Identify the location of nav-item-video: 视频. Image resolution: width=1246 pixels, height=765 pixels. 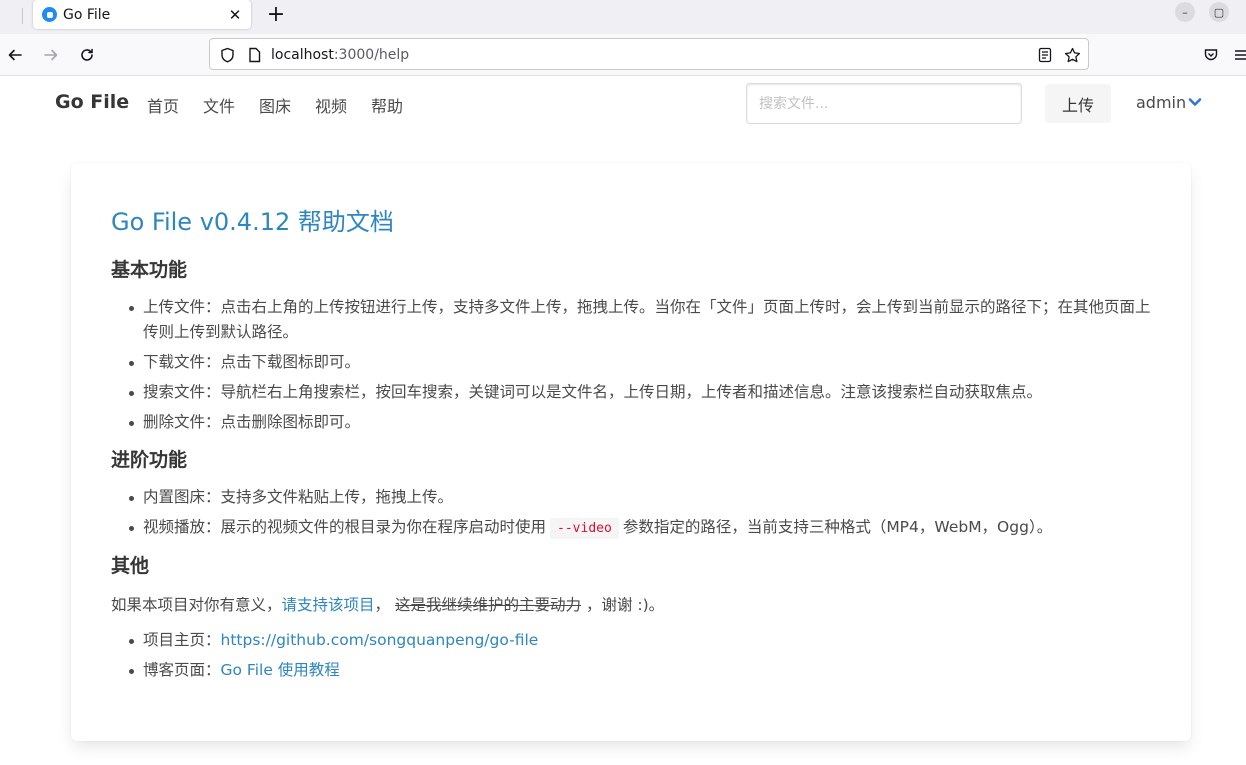
(331, 105).